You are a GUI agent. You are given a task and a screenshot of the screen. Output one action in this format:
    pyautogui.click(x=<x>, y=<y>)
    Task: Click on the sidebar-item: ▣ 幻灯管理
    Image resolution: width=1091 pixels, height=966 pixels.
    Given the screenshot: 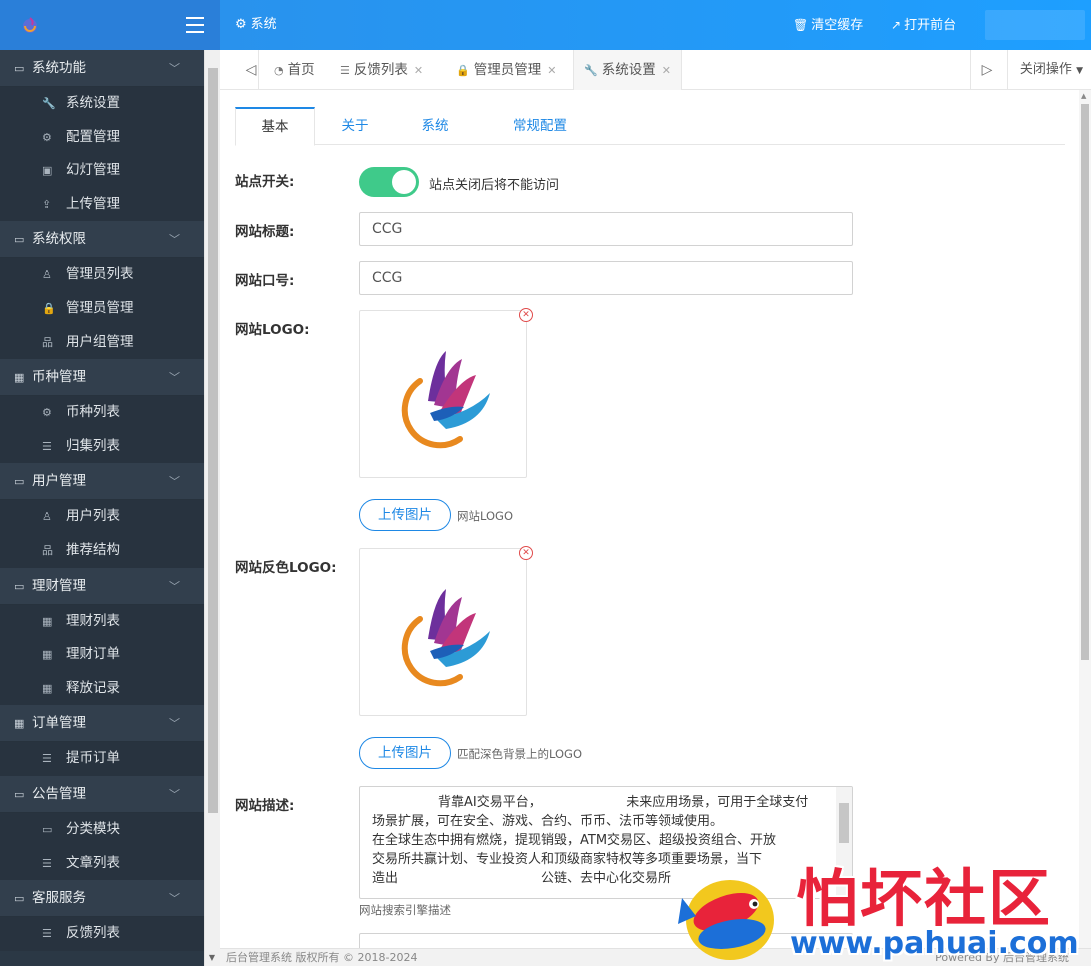 What is the action you would take?
    pyautogui.click(x=102, y=171)
    